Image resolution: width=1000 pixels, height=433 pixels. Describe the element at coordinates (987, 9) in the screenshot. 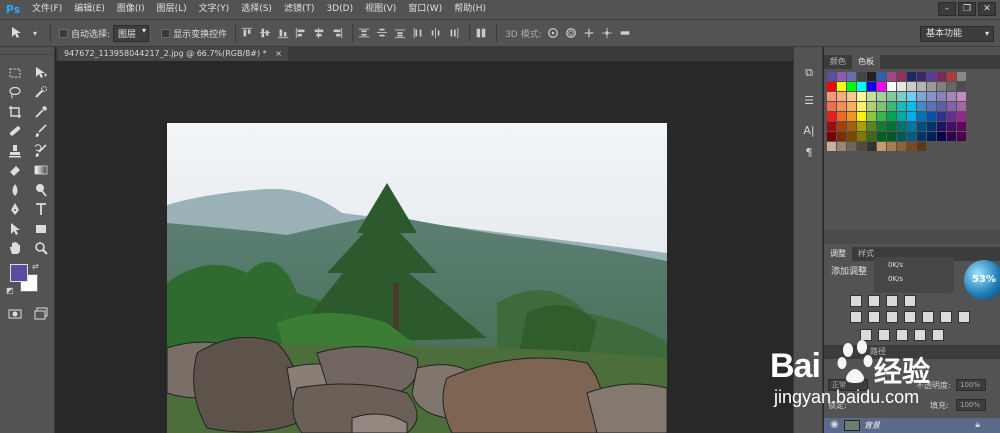

I see `close-window-button: ✕` at that location.